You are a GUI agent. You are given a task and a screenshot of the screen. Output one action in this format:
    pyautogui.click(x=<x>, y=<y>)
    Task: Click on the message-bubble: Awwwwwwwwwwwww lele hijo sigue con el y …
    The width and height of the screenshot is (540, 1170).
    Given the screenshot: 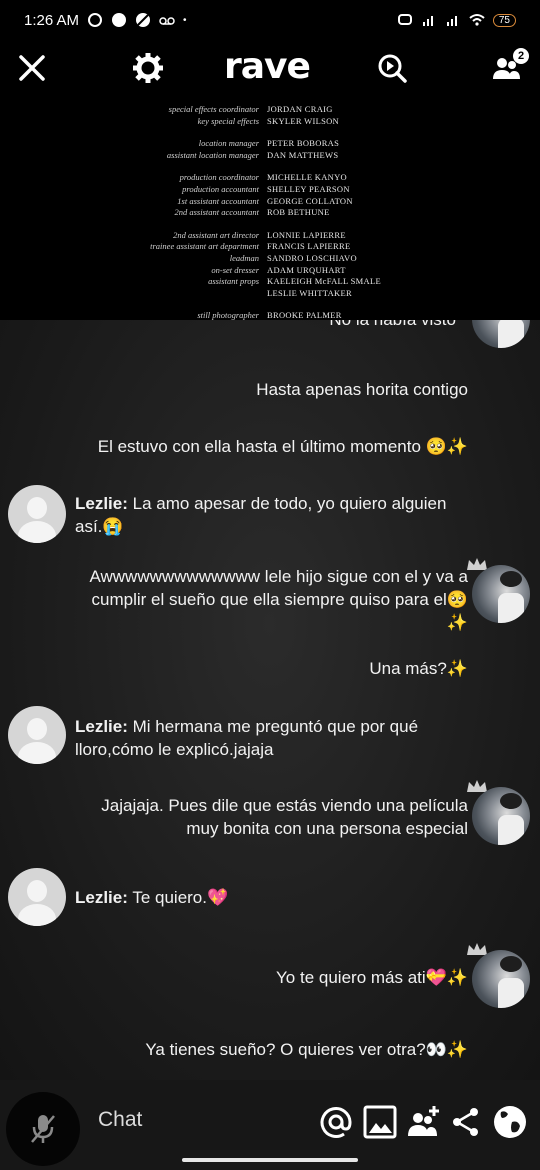 What is the action you would take?
    pyautogui.click(x=248, y=599)
    